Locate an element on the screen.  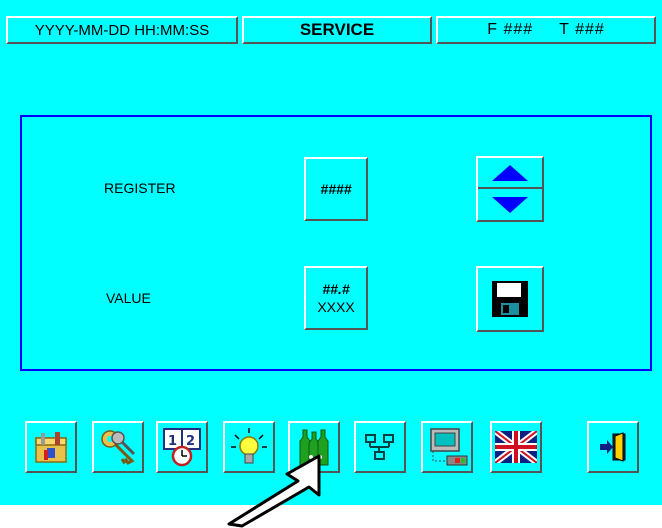
value-number-text: ##.# is located at coordinates (336, 289).